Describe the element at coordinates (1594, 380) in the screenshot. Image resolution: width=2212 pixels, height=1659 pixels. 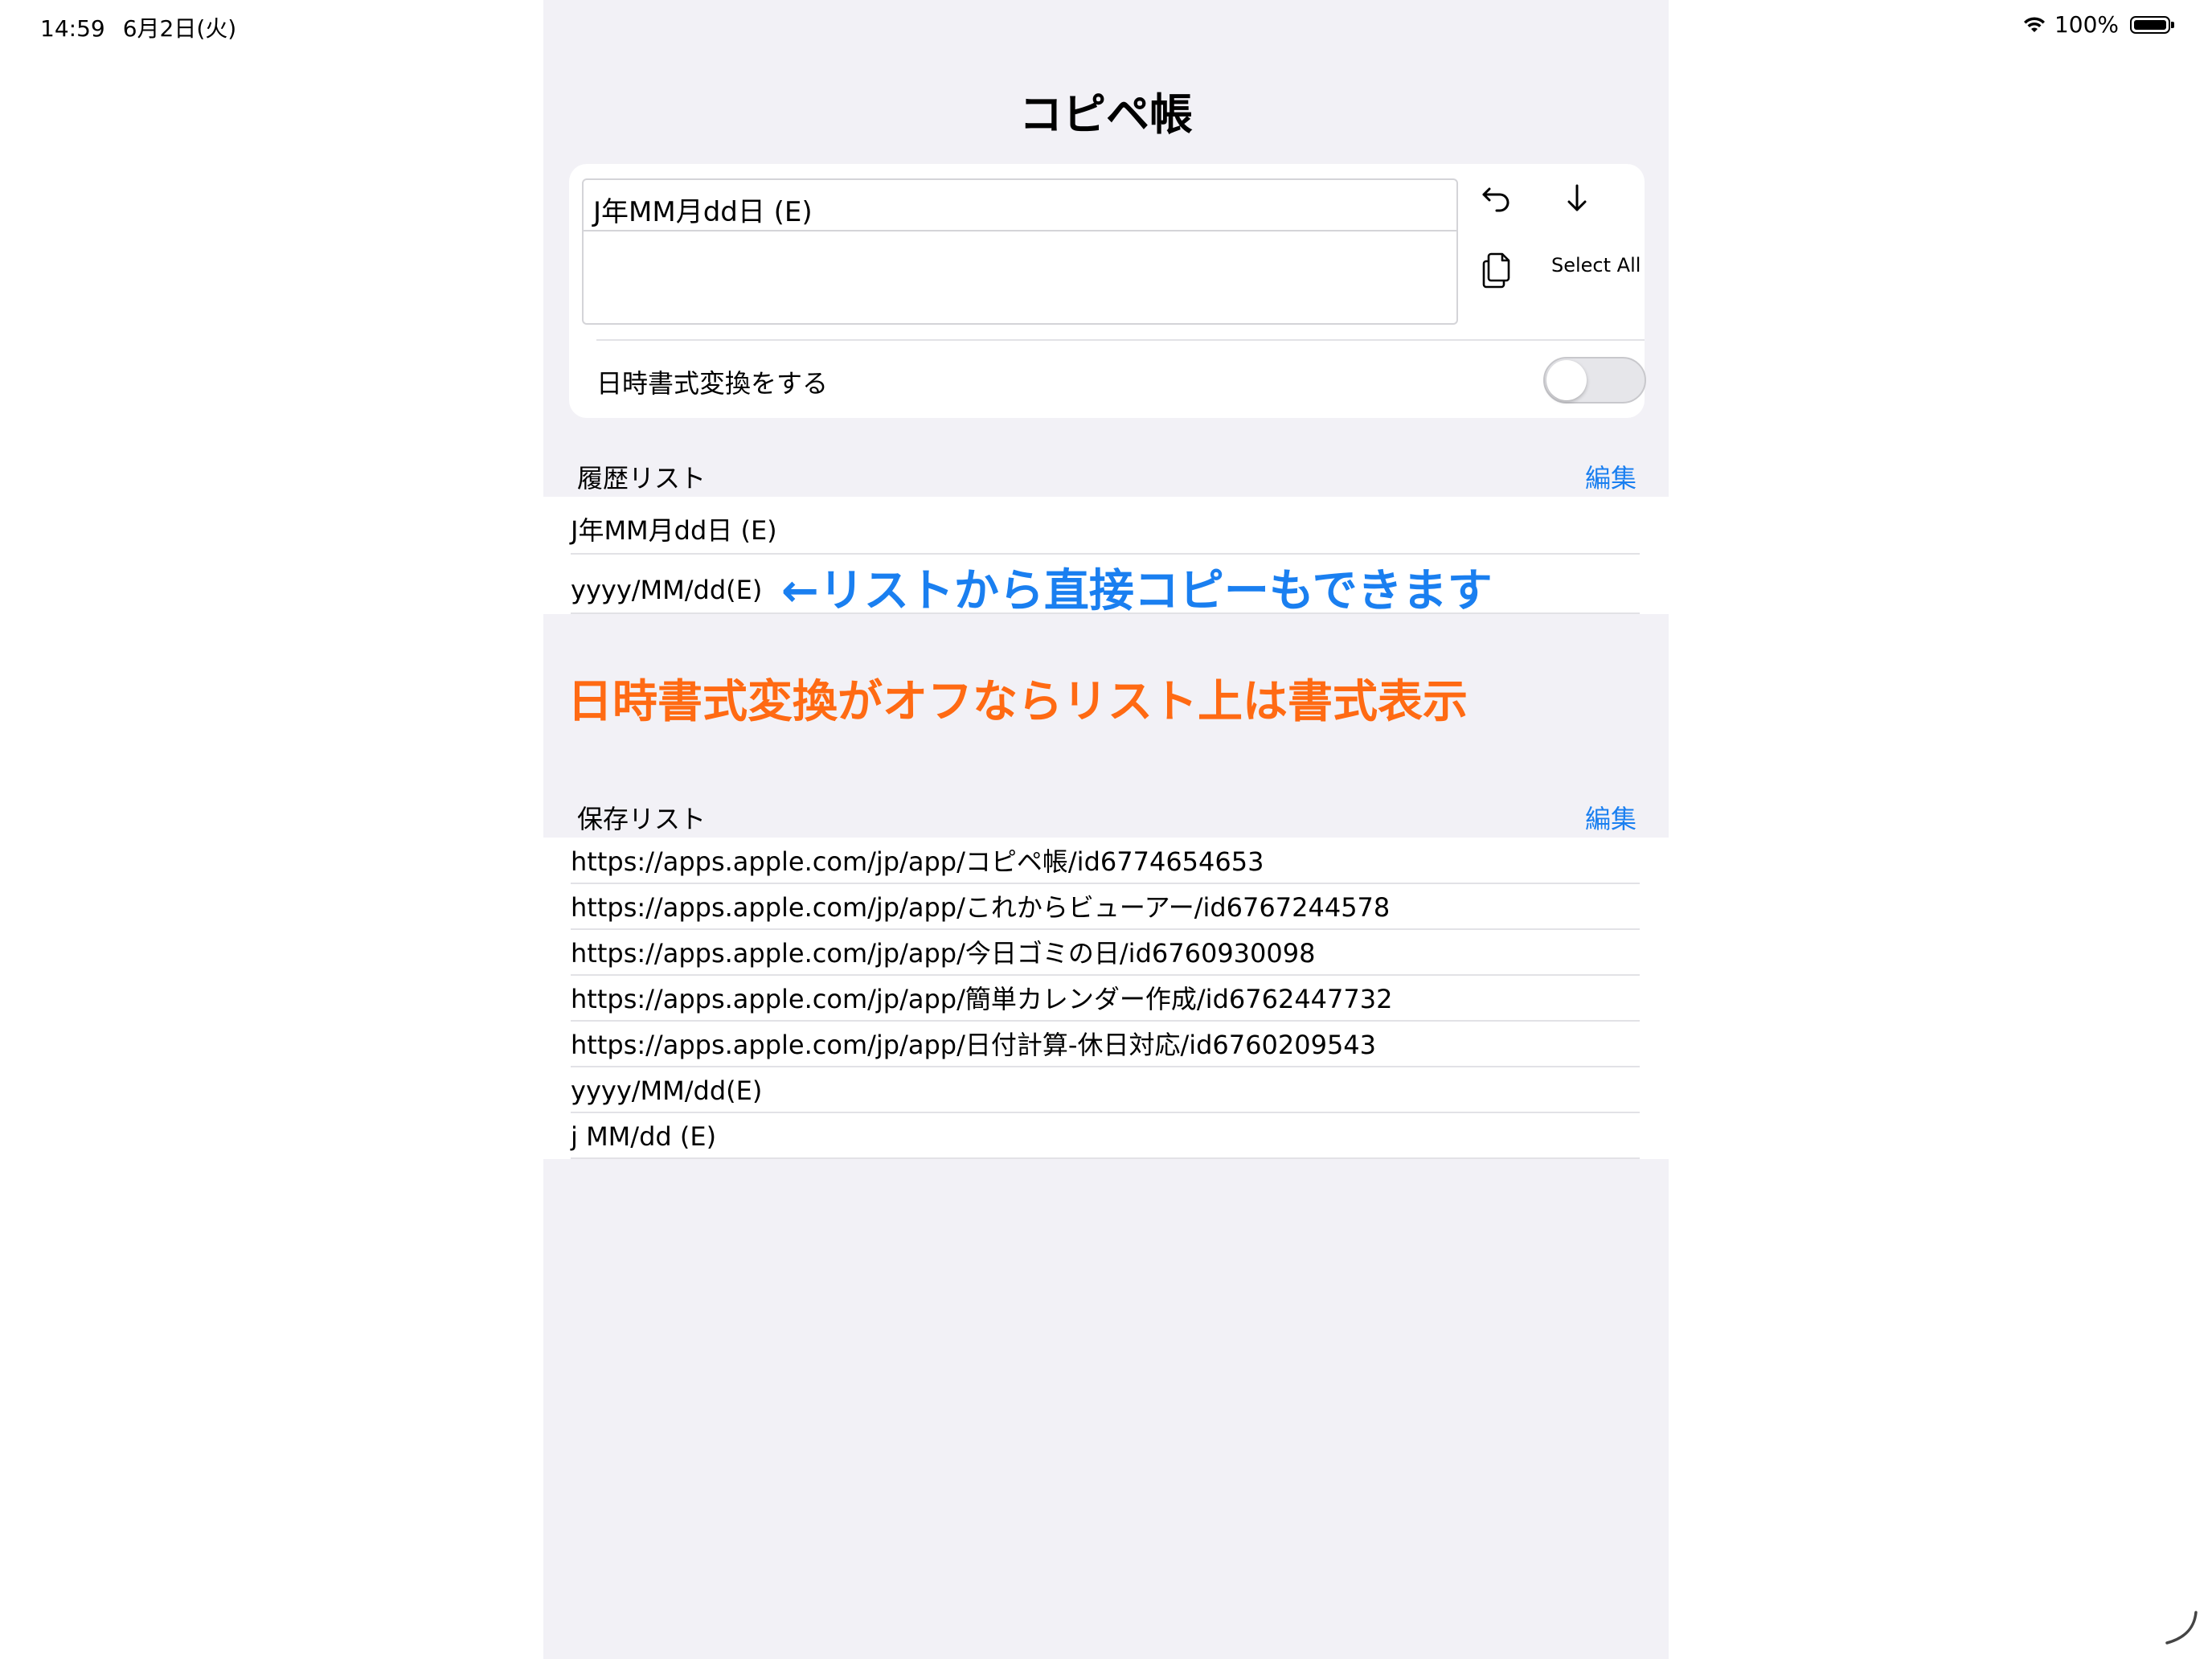
I see `datetime-format-toggle` at that location.